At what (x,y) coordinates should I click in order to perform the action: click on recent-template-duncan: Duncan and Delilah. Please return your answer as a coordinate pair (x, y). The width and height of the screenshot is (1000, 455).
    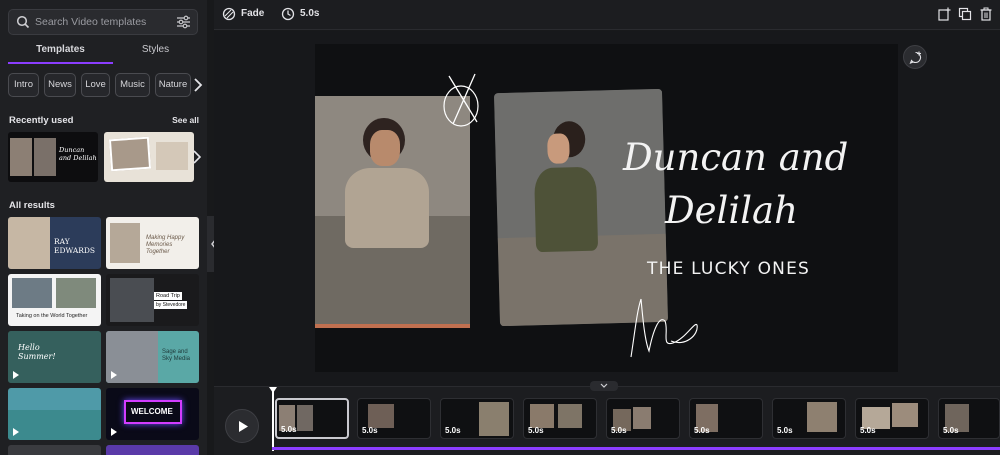
    Looking at the image, I should click on (53, 157).